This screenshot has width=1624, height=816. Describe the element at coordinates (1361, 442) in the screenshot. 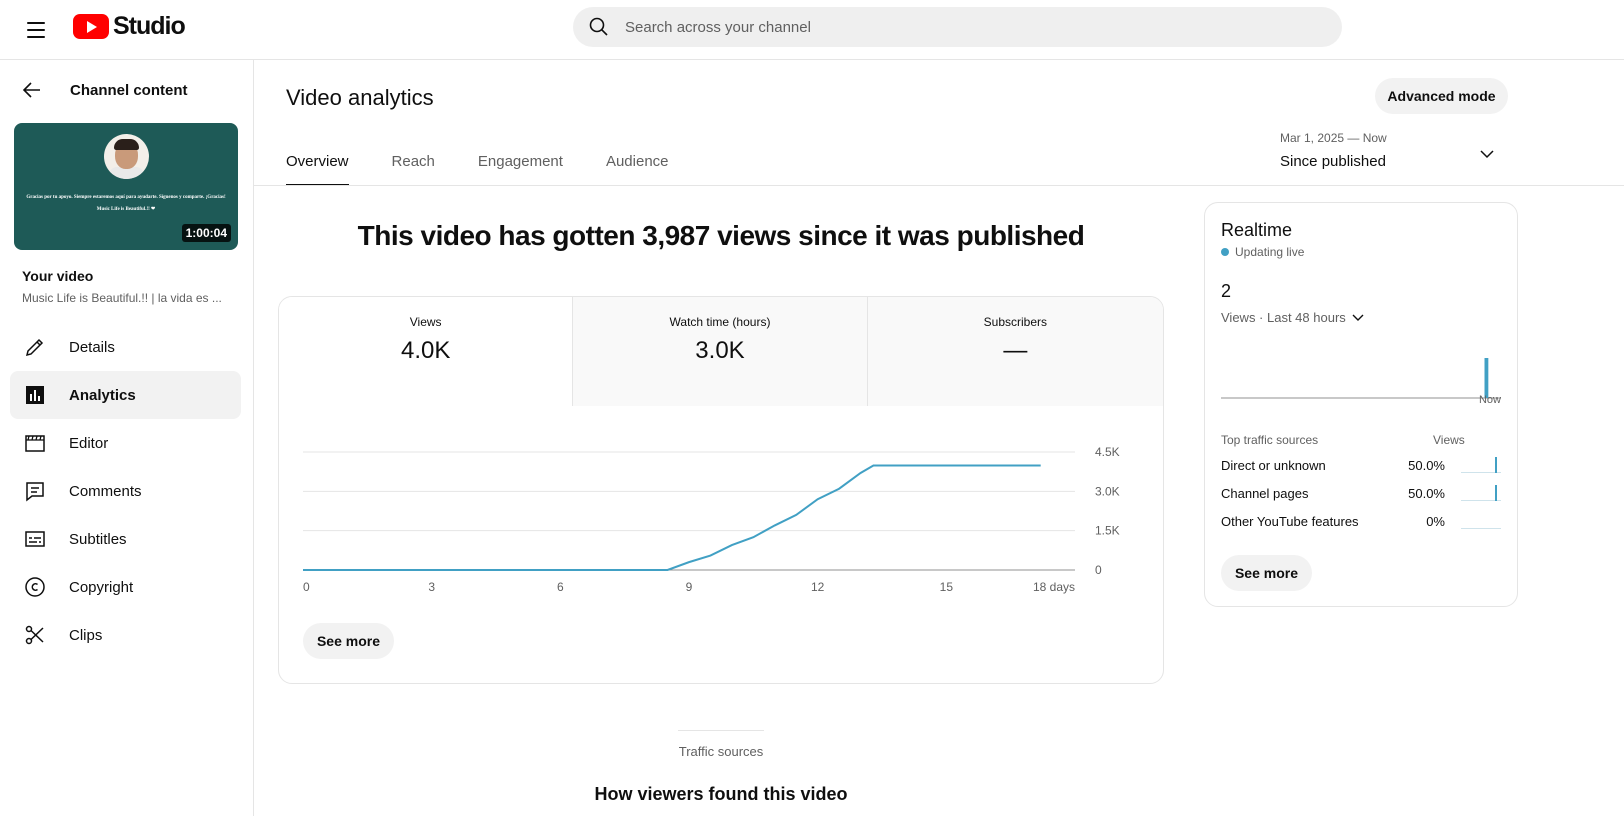

I see `table-header: Top traffic sources Views` at that location.